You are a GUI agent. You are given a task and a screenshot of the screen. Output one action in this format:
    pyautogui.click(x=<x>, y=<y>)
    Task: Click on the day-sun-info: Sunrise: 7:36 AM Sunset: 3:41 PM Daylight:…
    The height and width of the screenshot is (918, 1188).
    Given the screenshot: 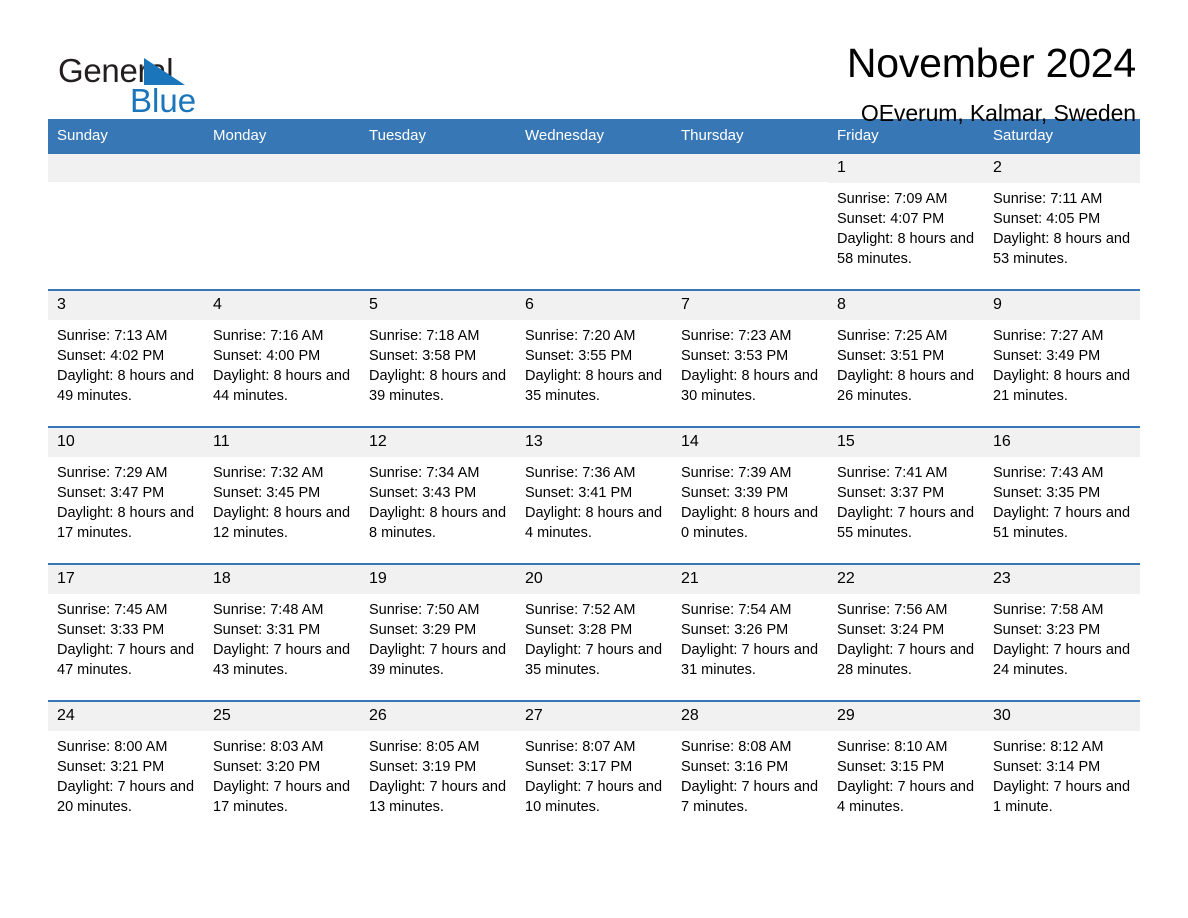 What is the action you would take?
    pyautogui.click(x=594, y=500)
    